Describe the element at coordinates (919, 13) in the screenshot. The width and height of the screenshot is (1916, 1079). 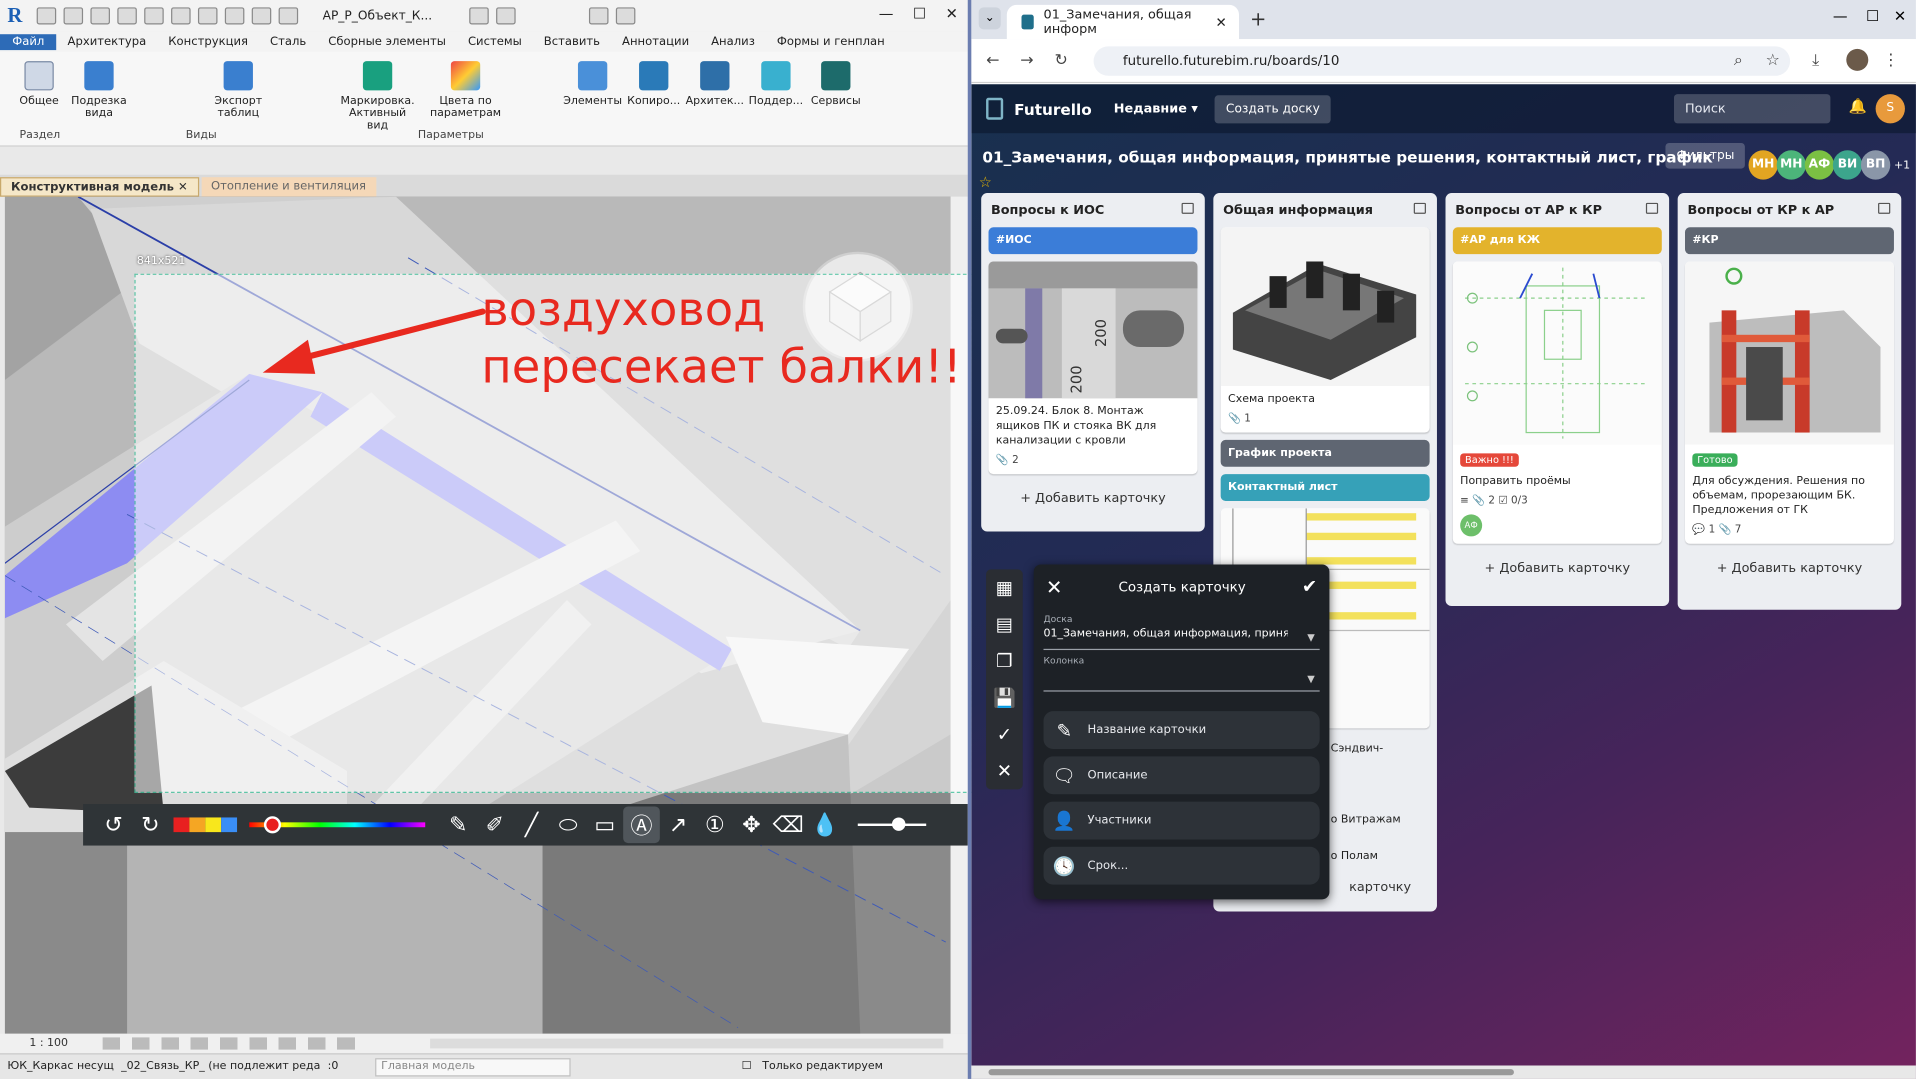
I see `maximize-icon: ☐` at that location.